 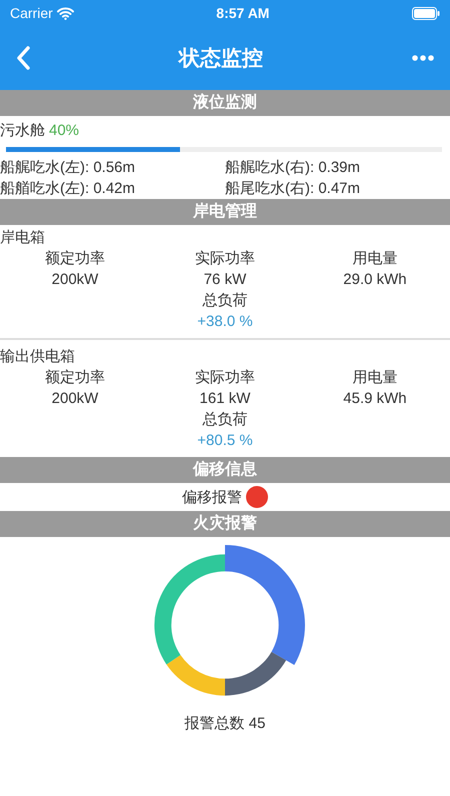 What do you see at coordinates (225, 280) in the screenshot?
I see `metric-value: 76 kW` at bounding box center [225, 280].